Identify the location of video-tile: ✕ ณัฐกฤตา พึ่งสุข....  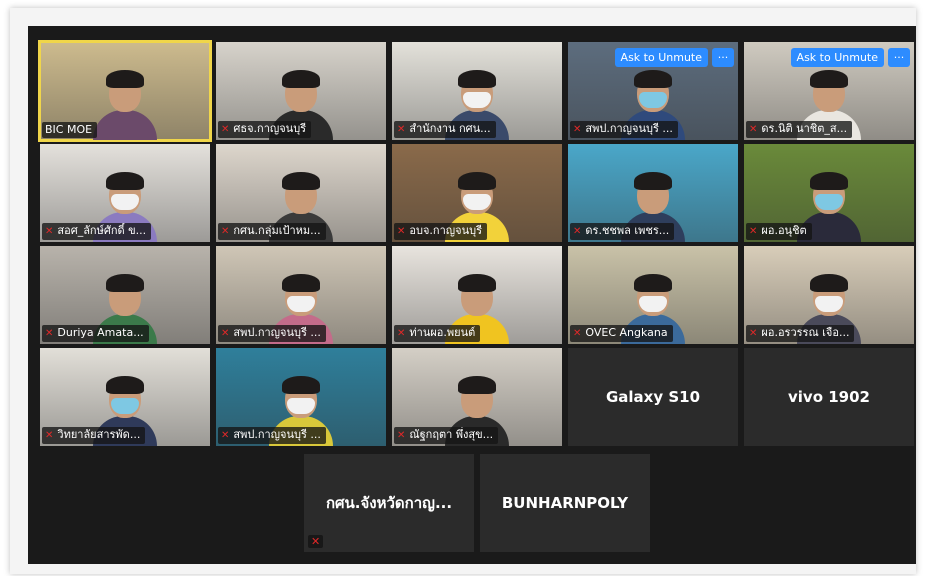
(477, 397).